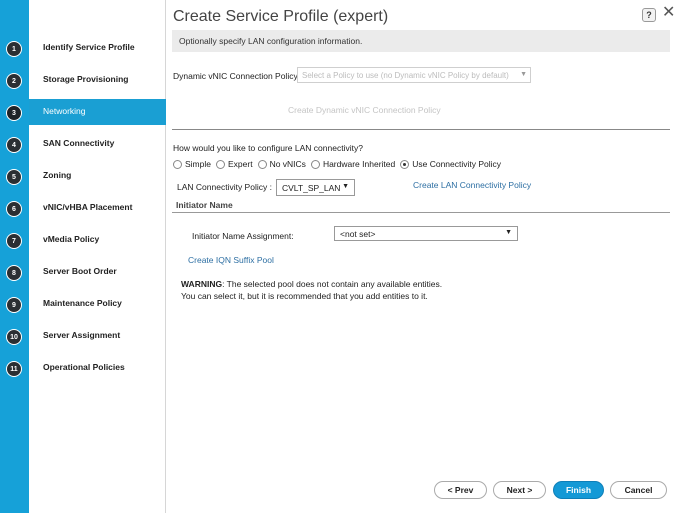 The image size is (684, 513). I want to click on wizard-step-5: 5 Zoning, so click(83, 176).